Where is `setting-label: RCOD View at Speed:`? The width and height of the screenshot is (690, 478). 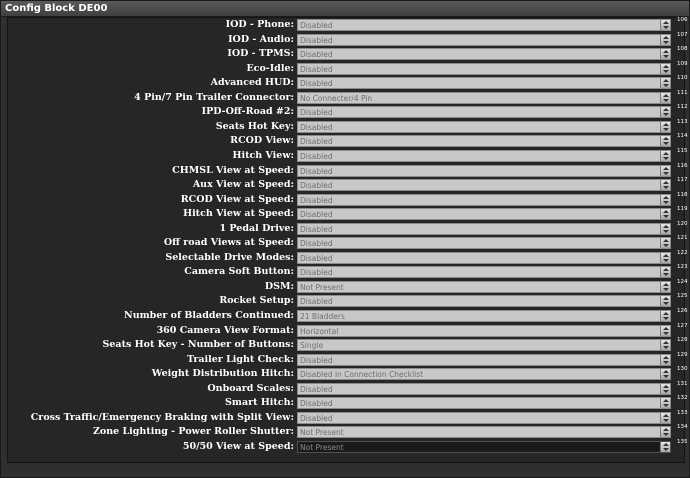
setting-label: RCOD View at Speed: is located at coordinates (237, 199).